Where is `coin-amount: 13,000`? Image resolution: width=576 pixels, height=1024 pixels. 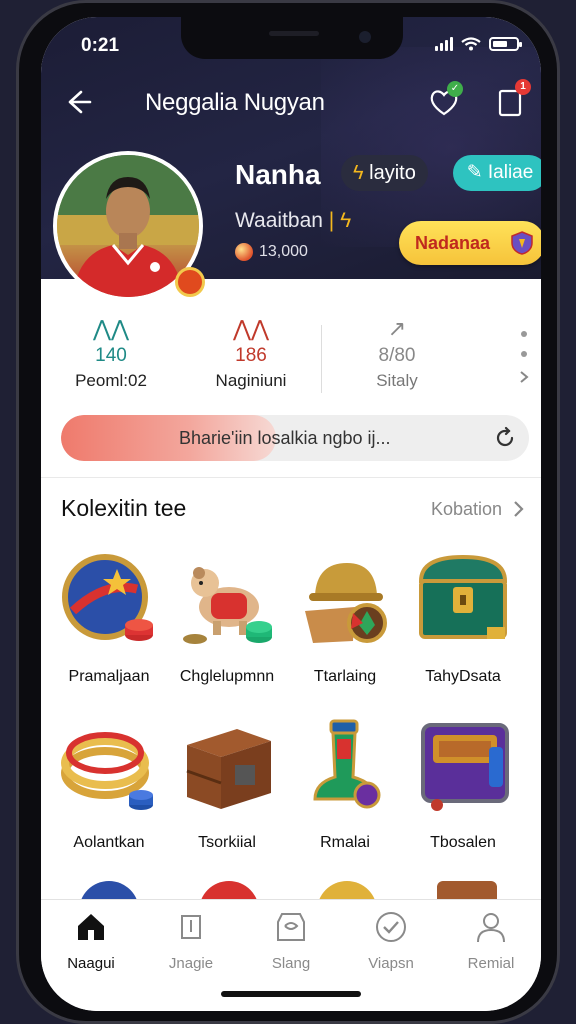 coin-amount: 13,000 is located at coordinates (283, 251).